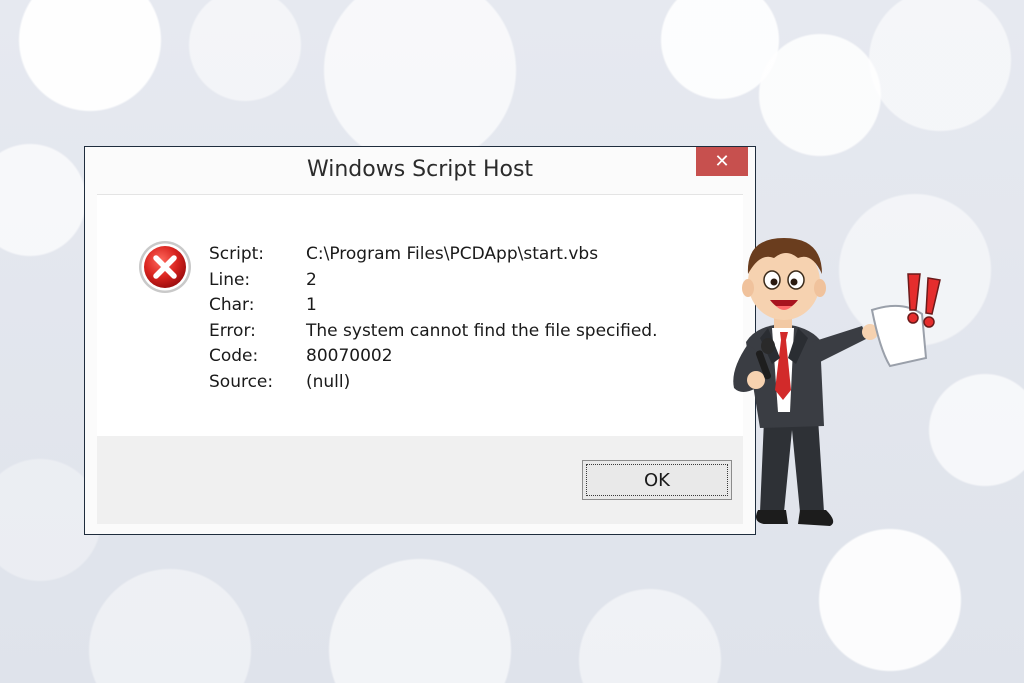 This screenshot has width=1024, height=683. What do you see at coordinates (433, 383) in the screenshot?
I see `detail-row-source: Source: (null)` at bounding box center [433, 383].